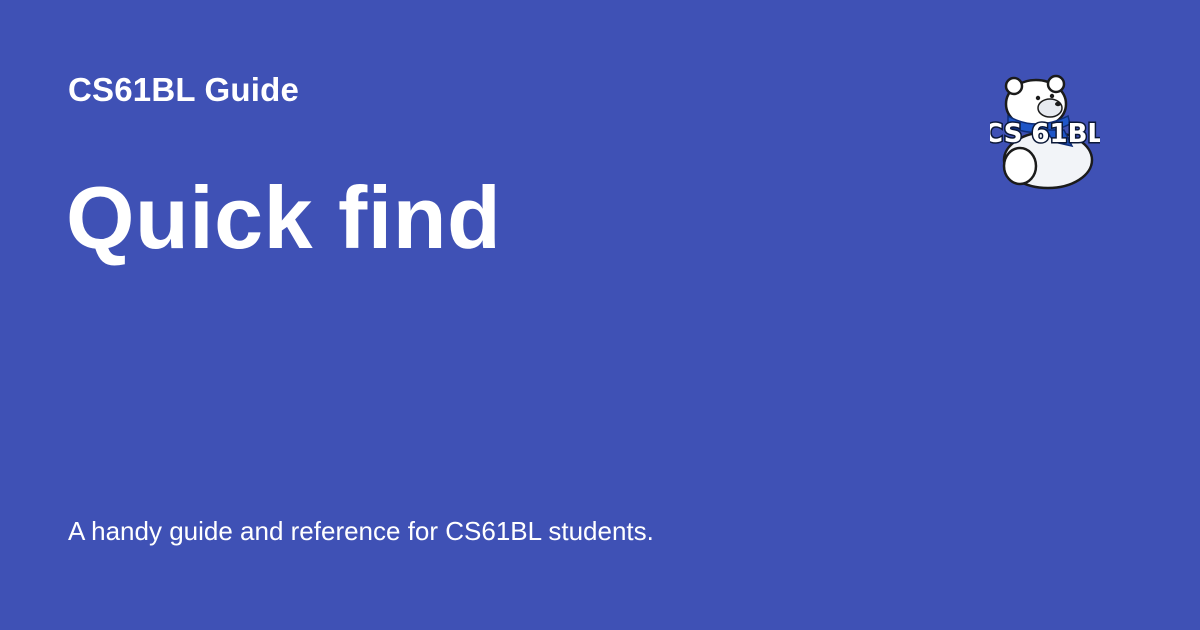  Describe the element at coordinates (1045, 134) in the screenshot. I see `logo-text: CS 61BL` at that location.